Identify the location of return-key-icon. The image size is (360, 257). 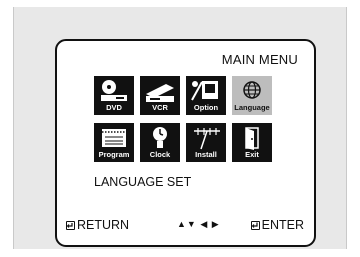
(70, 225).